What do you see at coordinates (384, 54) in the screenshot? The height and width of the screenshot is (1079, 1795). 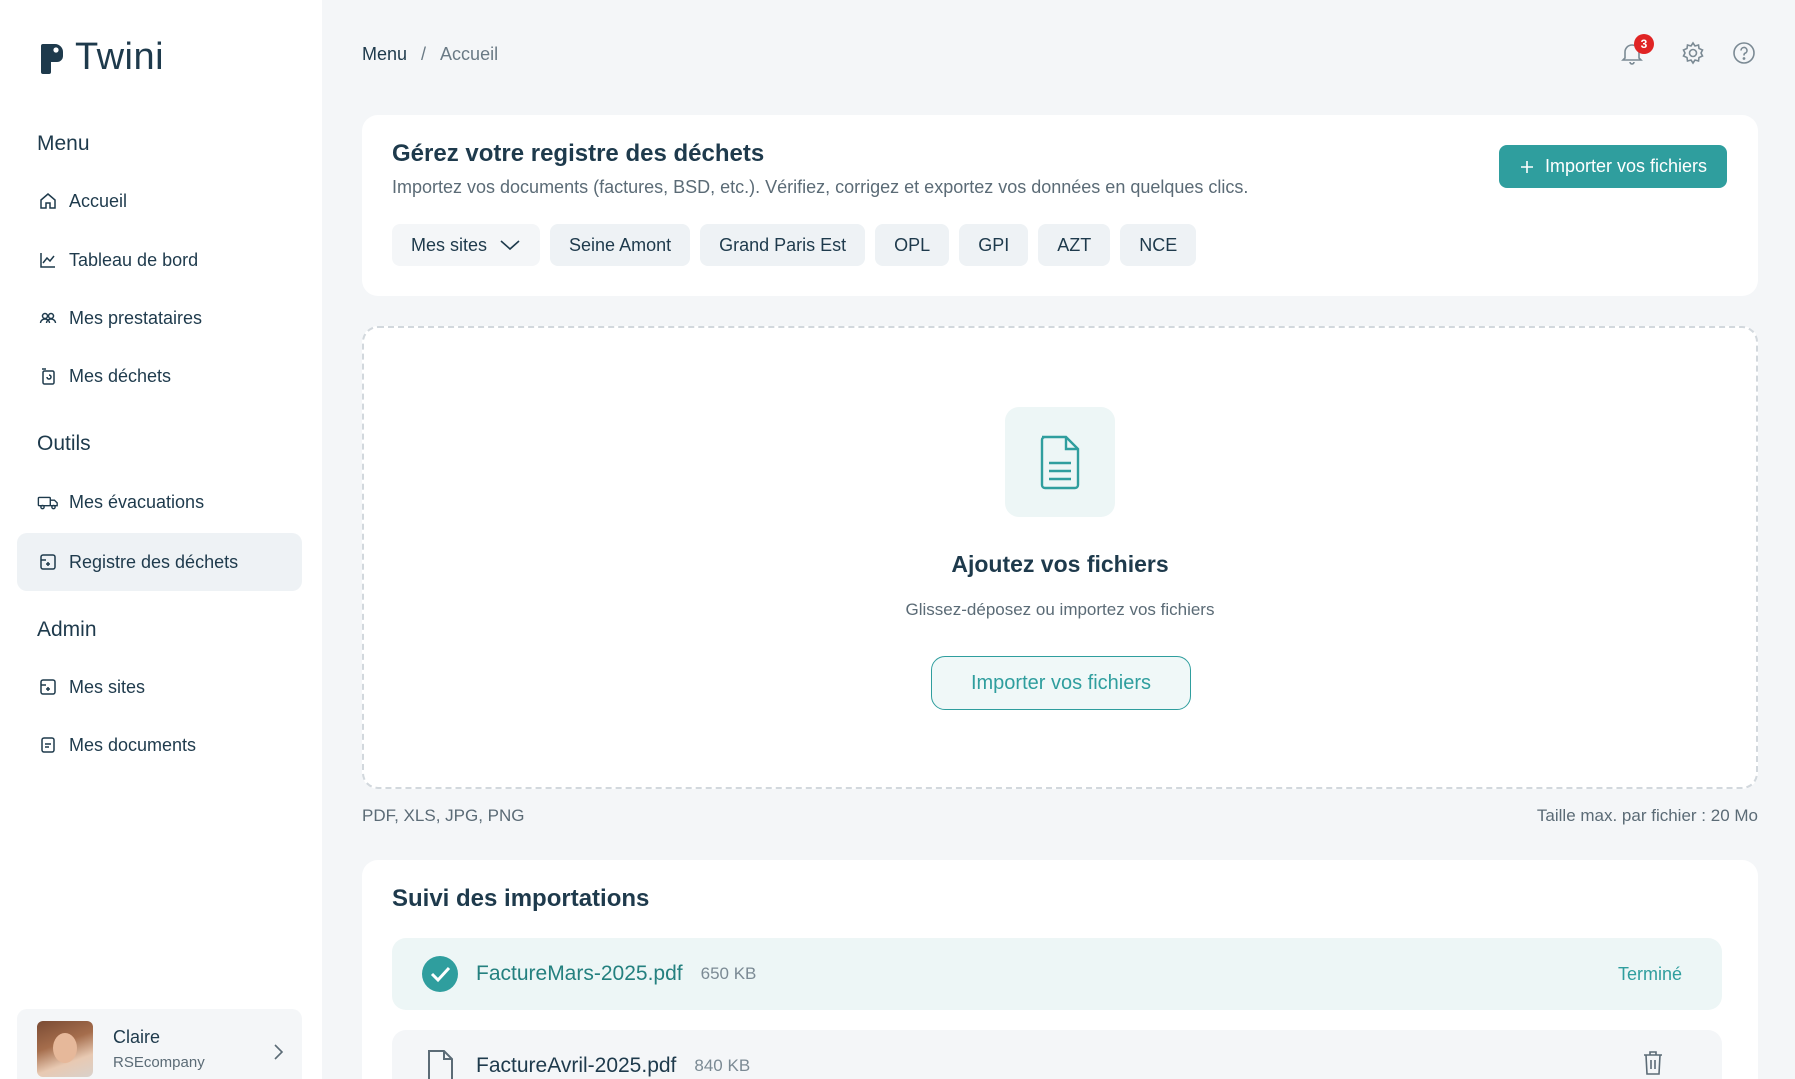 I see `breadcrumb-root: Menu` at bounding box center [384, 54].